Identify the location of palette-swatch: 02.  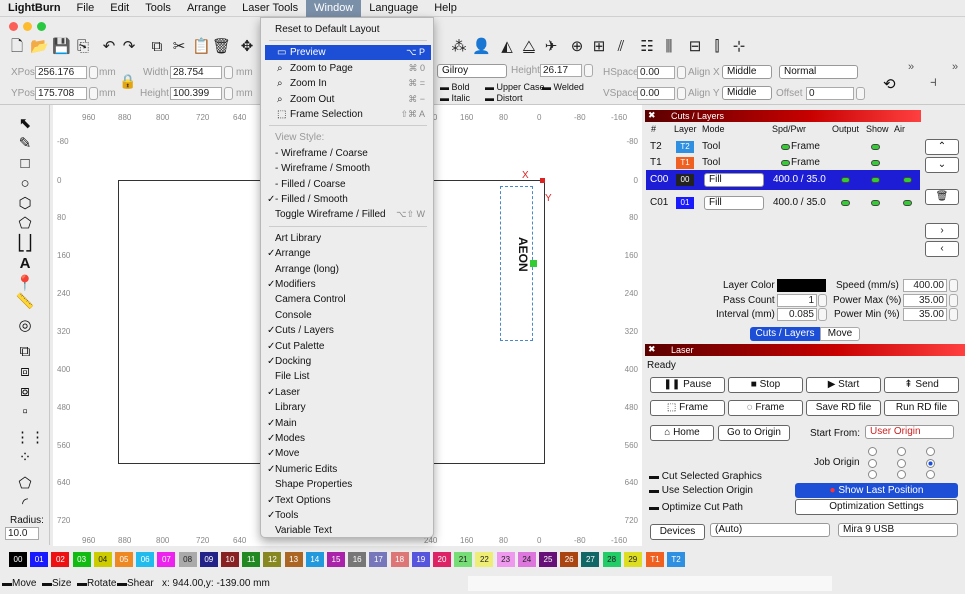
(60, 559).